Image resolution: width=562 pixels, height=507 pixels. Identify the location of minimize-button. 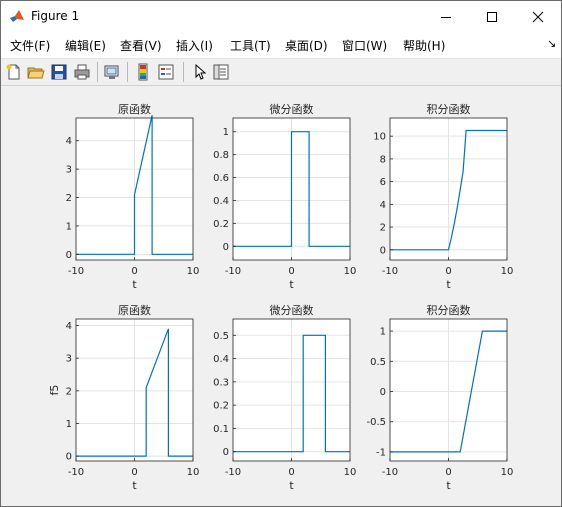
(446, 16).